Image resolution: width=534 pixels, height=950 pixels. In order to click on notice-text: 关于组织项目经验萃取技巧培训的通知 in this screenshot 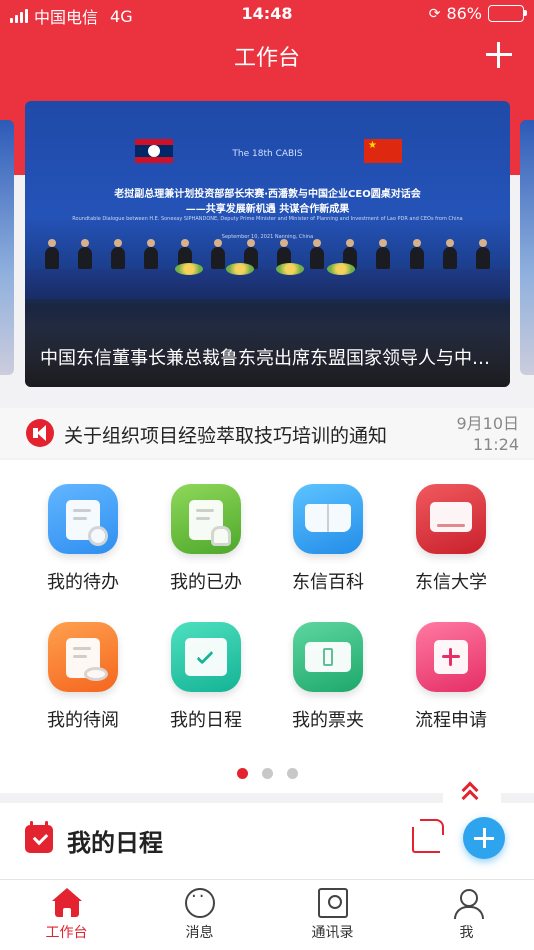, I will do `click(234, 434)`.